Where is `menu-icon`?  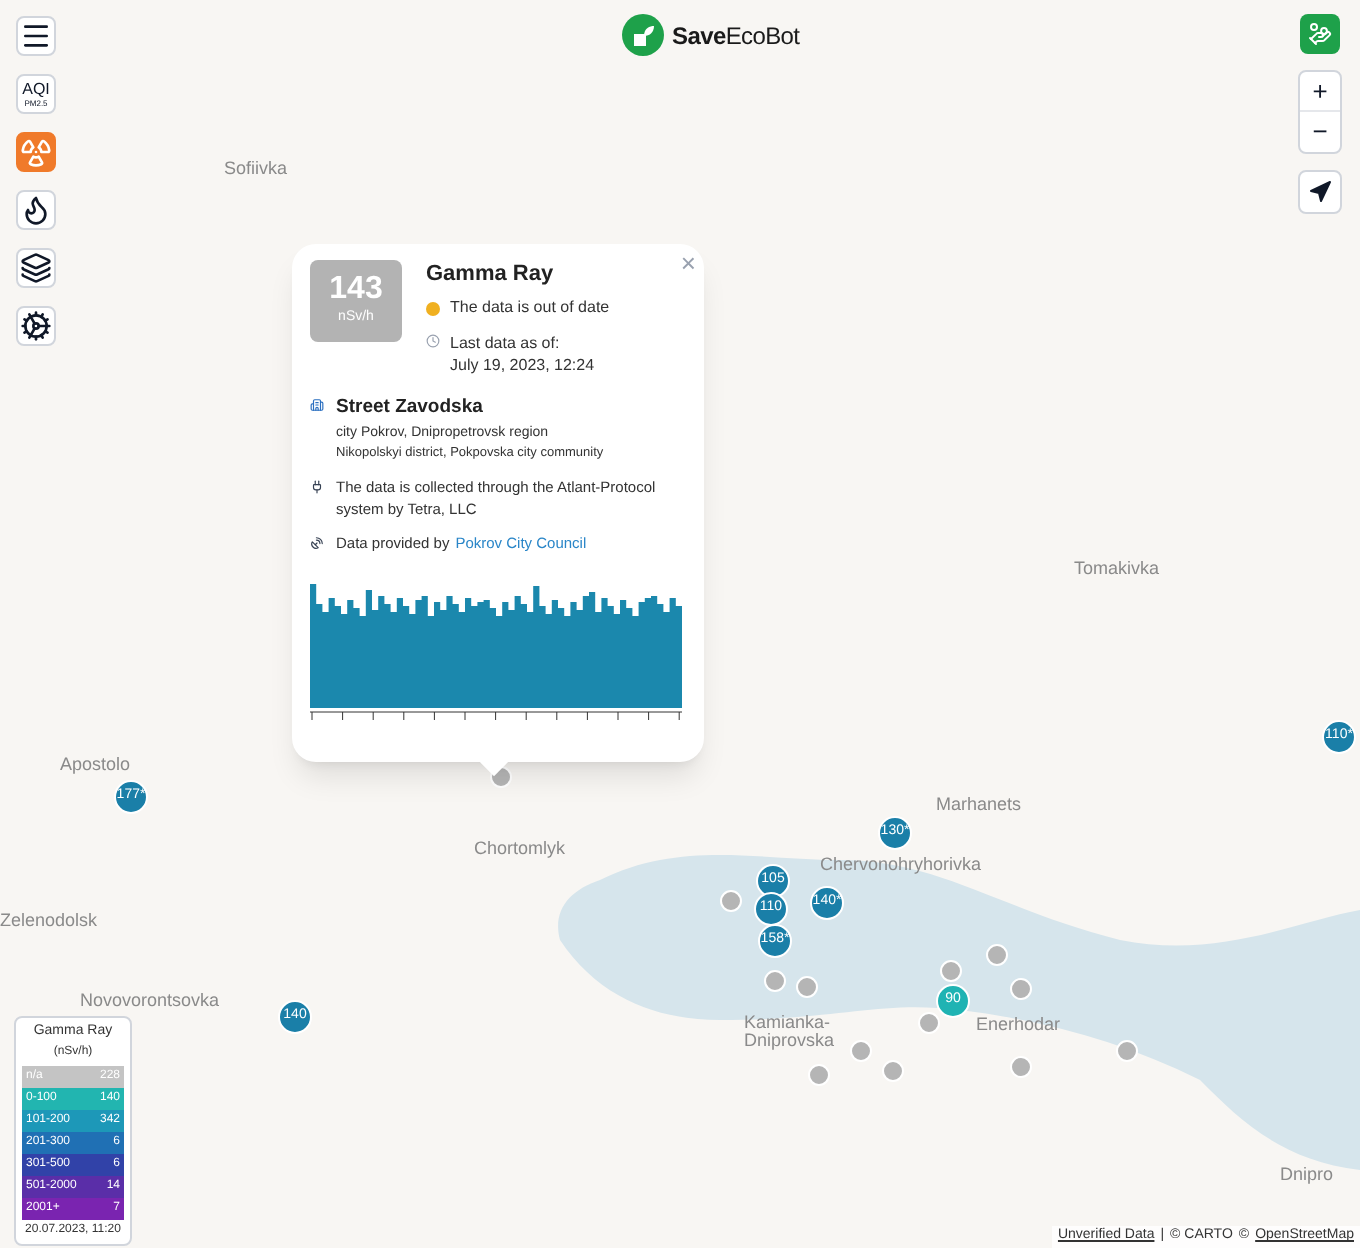 menu-icon is located at coordinates (36, 36).